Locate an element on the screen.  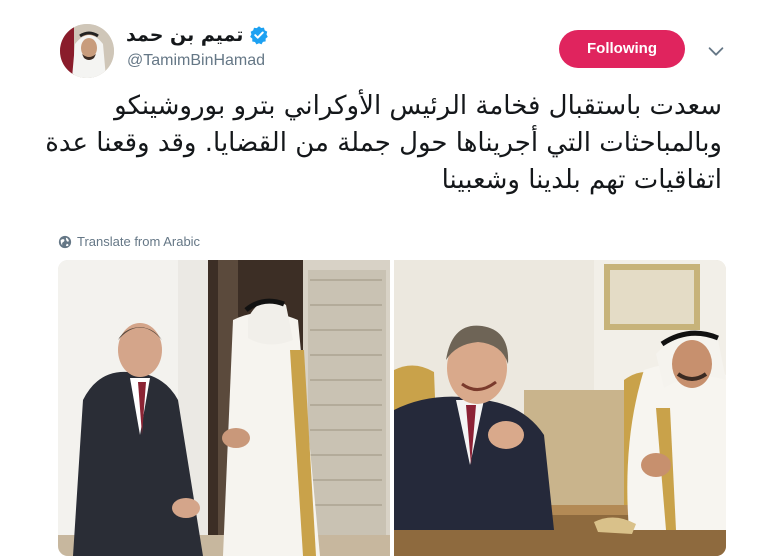
user-name-row: تميم بن حمد is located at coordinates (197, 35).